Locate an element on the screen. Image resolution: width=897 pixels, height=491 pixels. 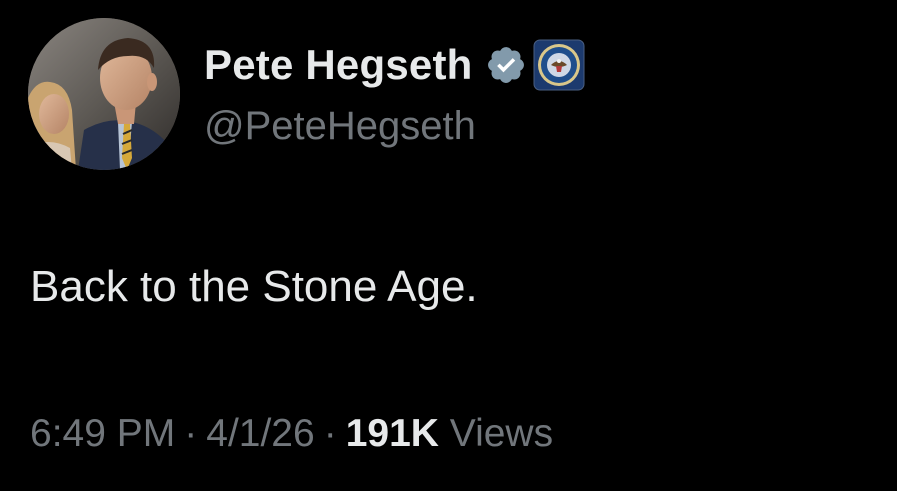
user-handle: @PeteHegseth is located at coordinates (340, 126).